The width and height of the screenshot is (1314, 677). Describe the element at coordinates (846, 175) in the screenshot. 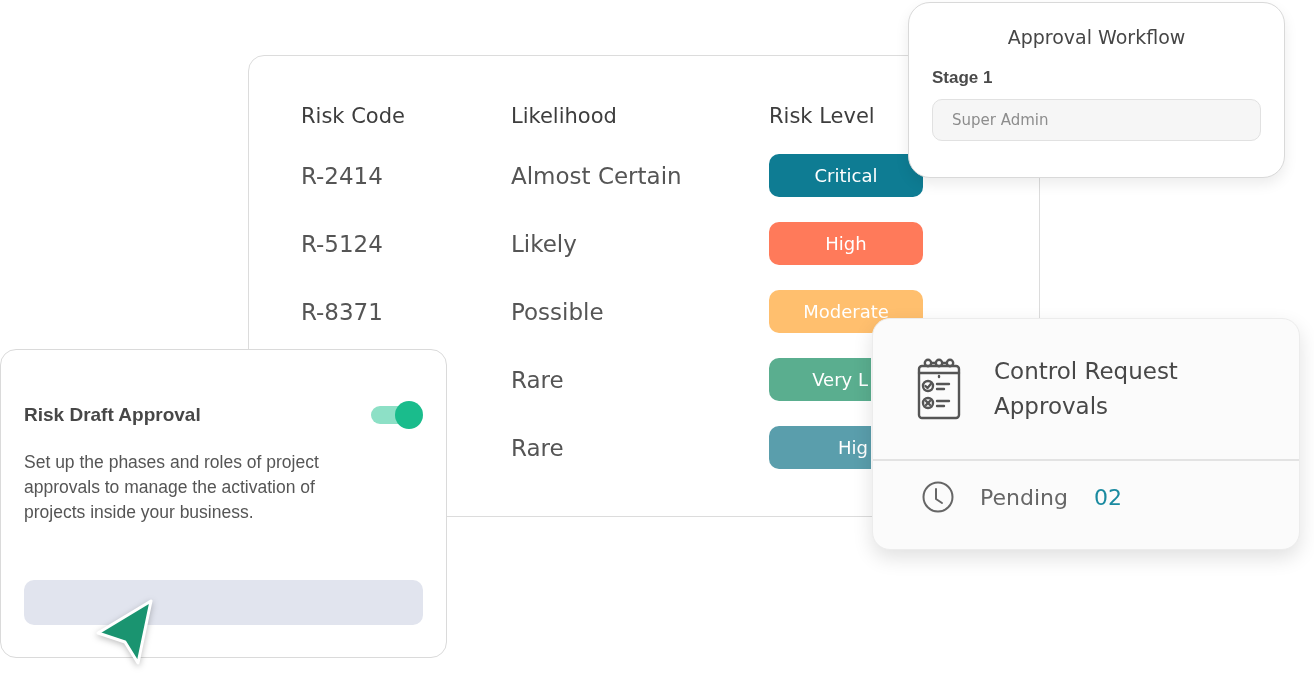

I see `risk-level-badge: Critical` at that location.